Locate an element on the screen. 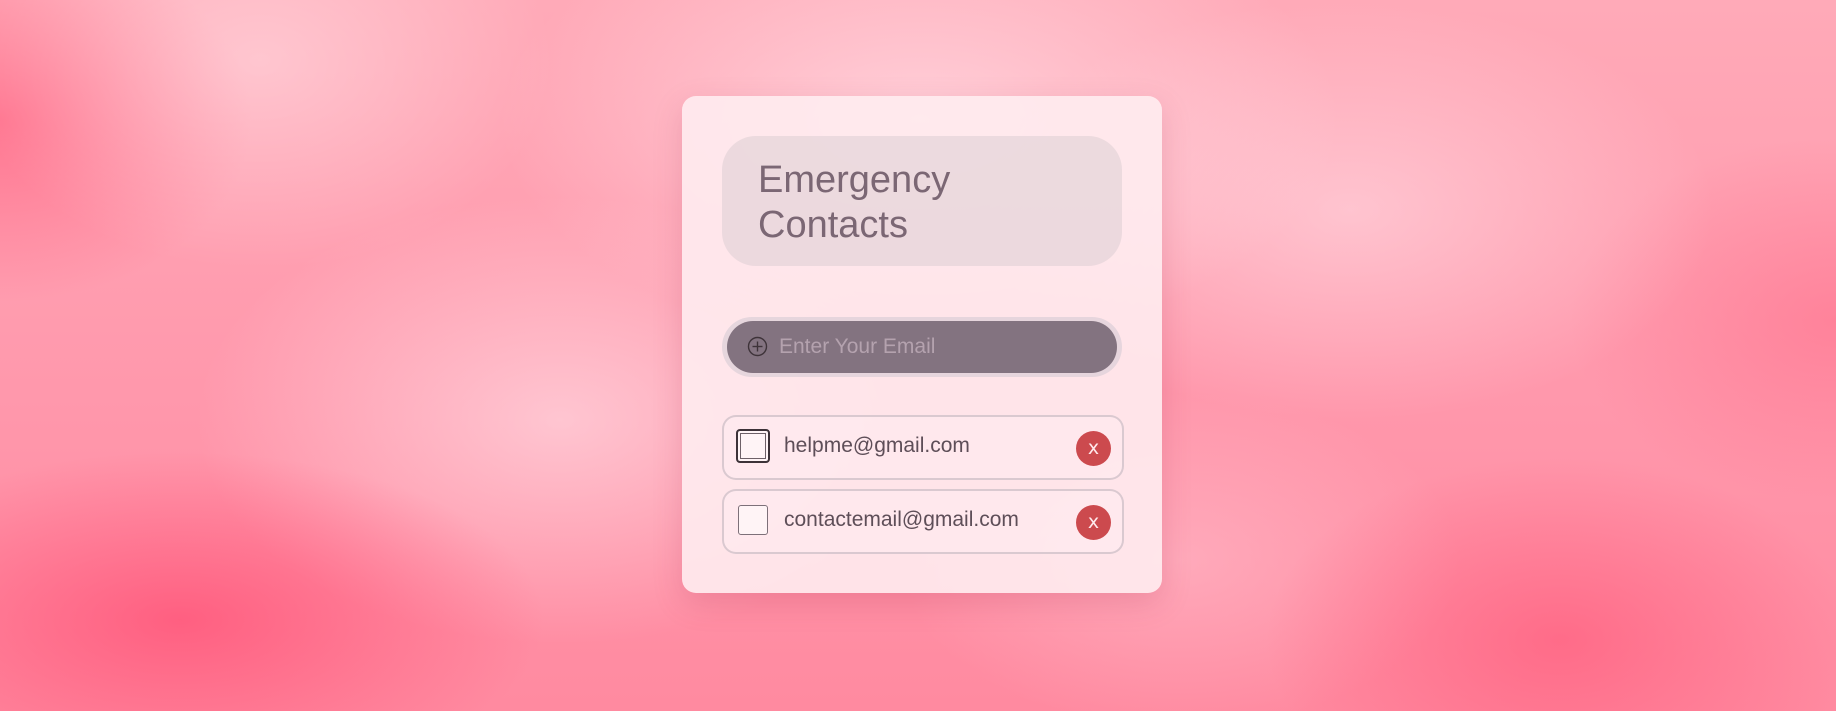 Image resolution: width=1836 pixels, height=711 pixels. contact-email: helpme@gmail.com is located at coordinates (877, 445).